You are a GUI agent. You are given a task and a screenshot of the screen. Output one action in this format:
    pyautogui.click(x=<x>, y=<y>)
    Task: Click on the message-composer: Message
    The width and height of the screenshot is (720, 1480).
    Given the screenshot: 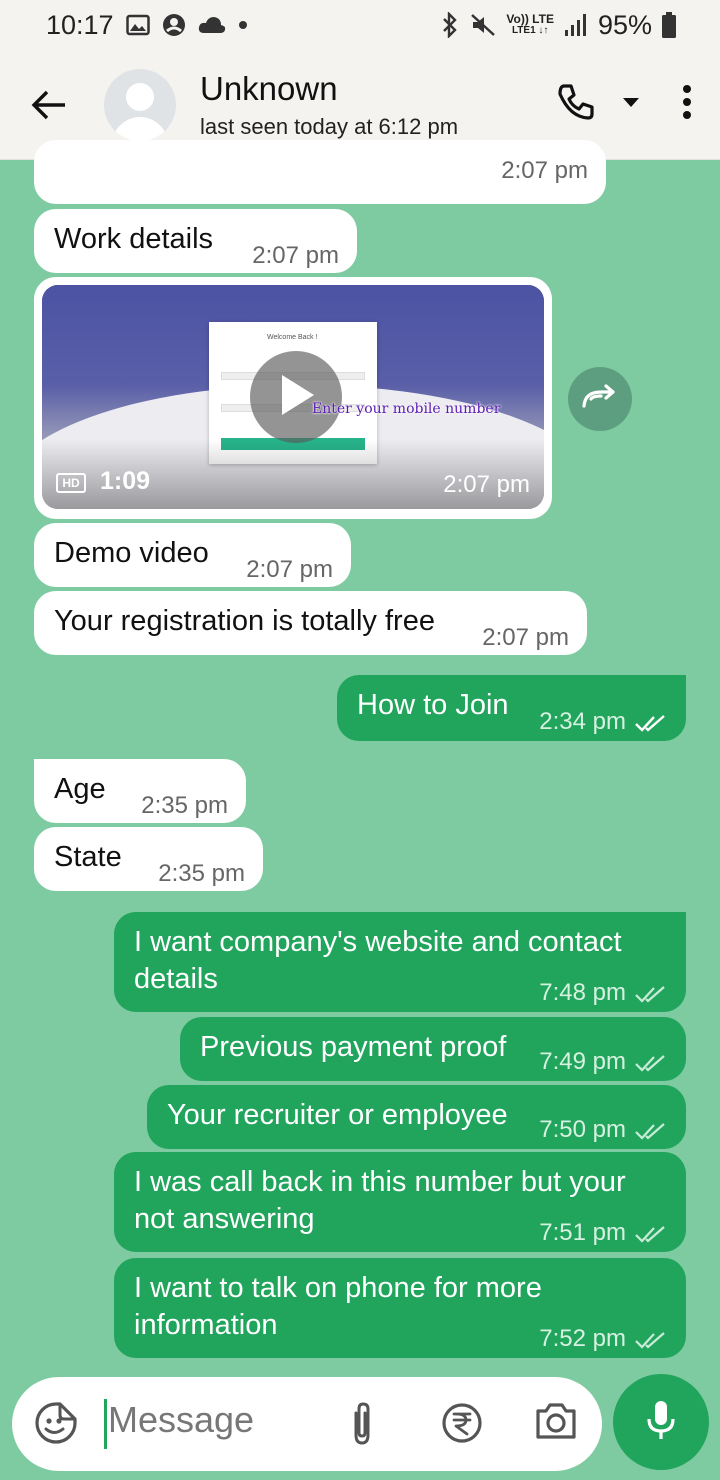 What is the action you would take?
    pyautogui.click(x=307, y=1424)
    